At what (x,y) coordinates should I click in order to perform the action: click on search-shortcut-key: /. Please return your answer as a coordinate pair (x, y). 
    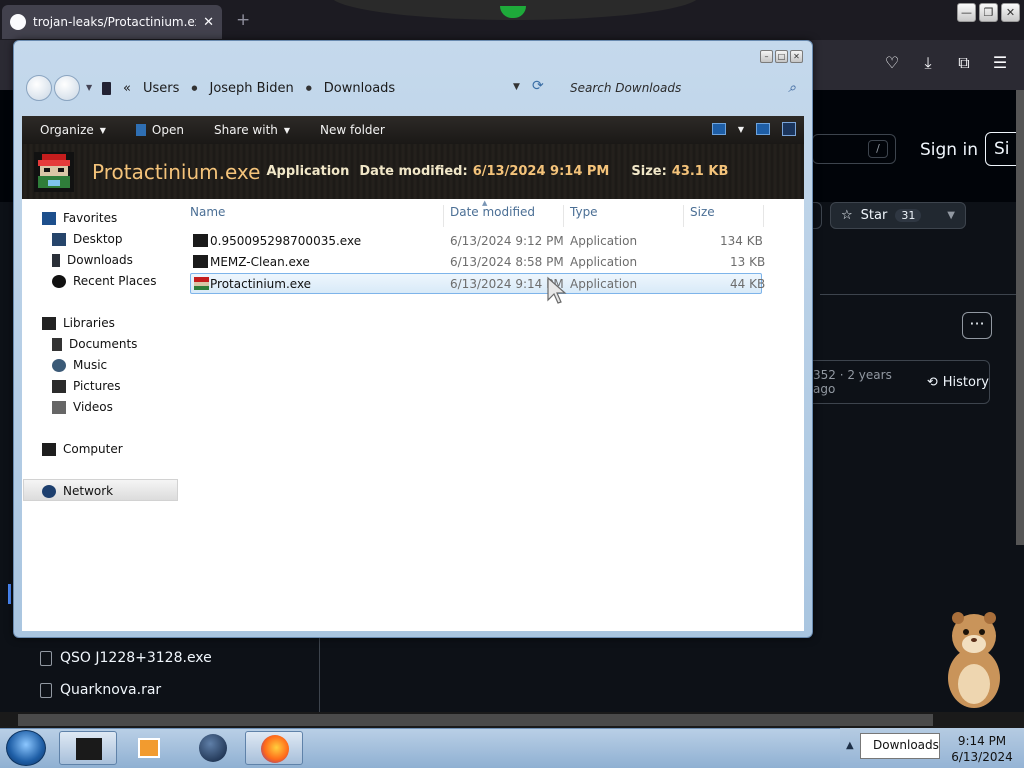
    Looking at the image, I should click on (878, 149).